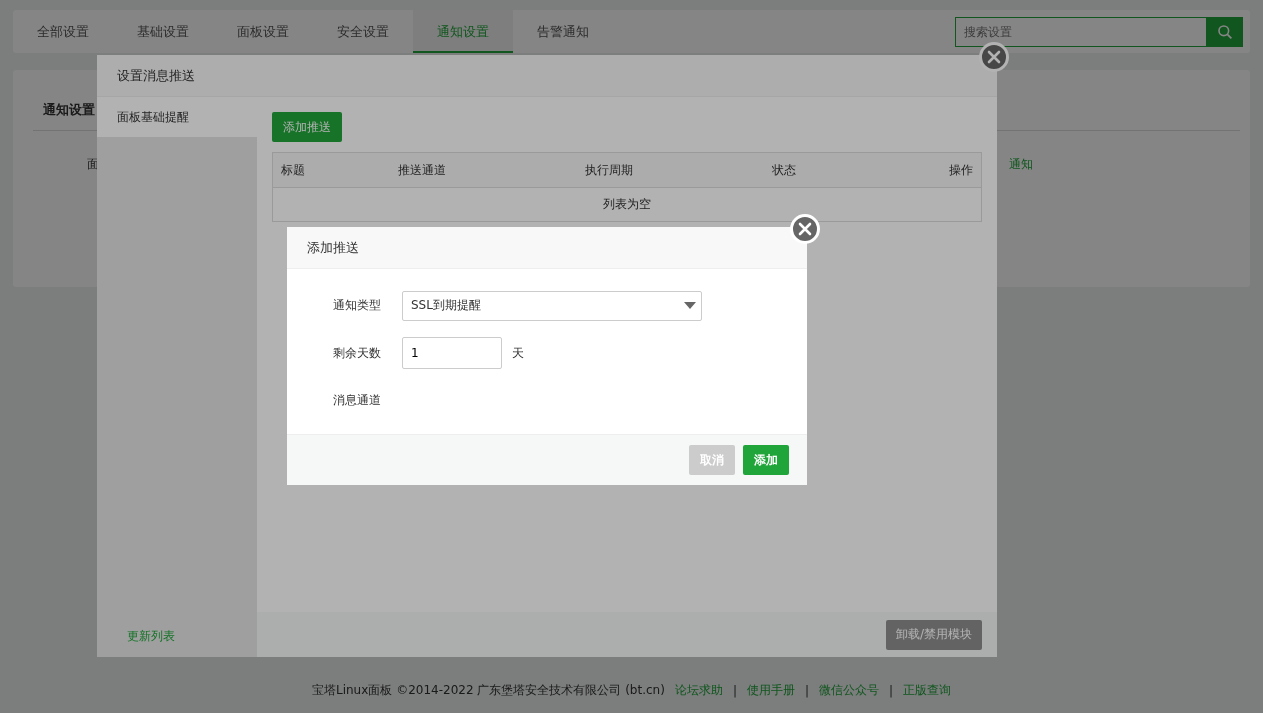  What do you see at coordinates (766, 460) in the screenshot?
I see `add-button: 添加` at bounding box center [766, 460].